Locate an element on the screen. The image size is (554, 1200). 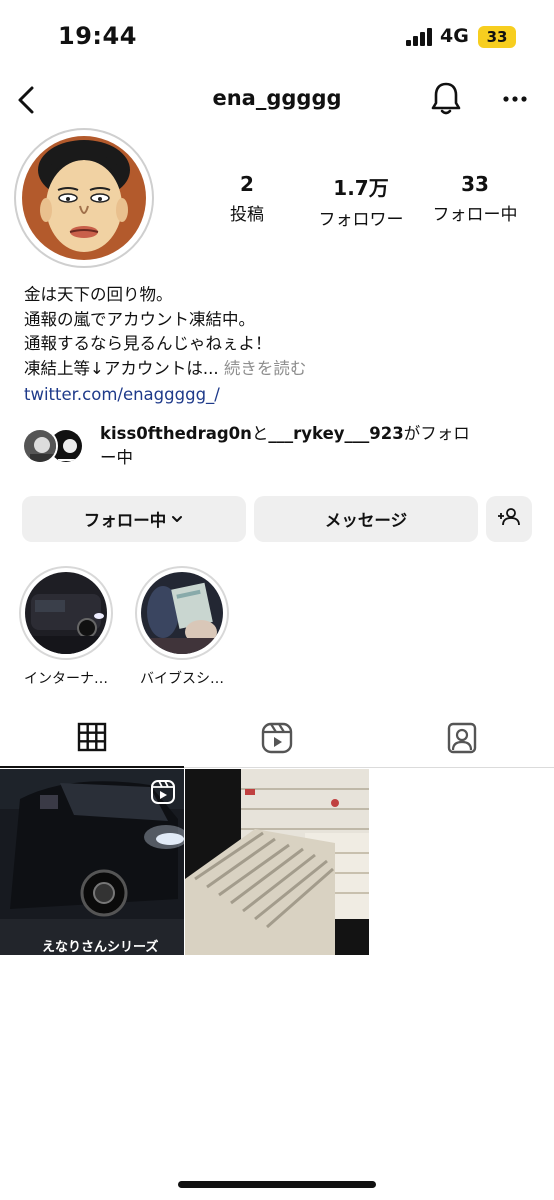
following-button-label: フォロー中 is located at coordinates (125, 520).